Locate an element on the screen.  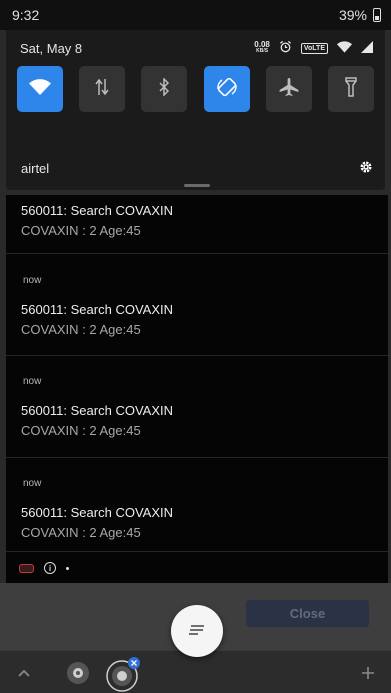
network-speed-unit: KB/S is located at coordinates (262, 51).